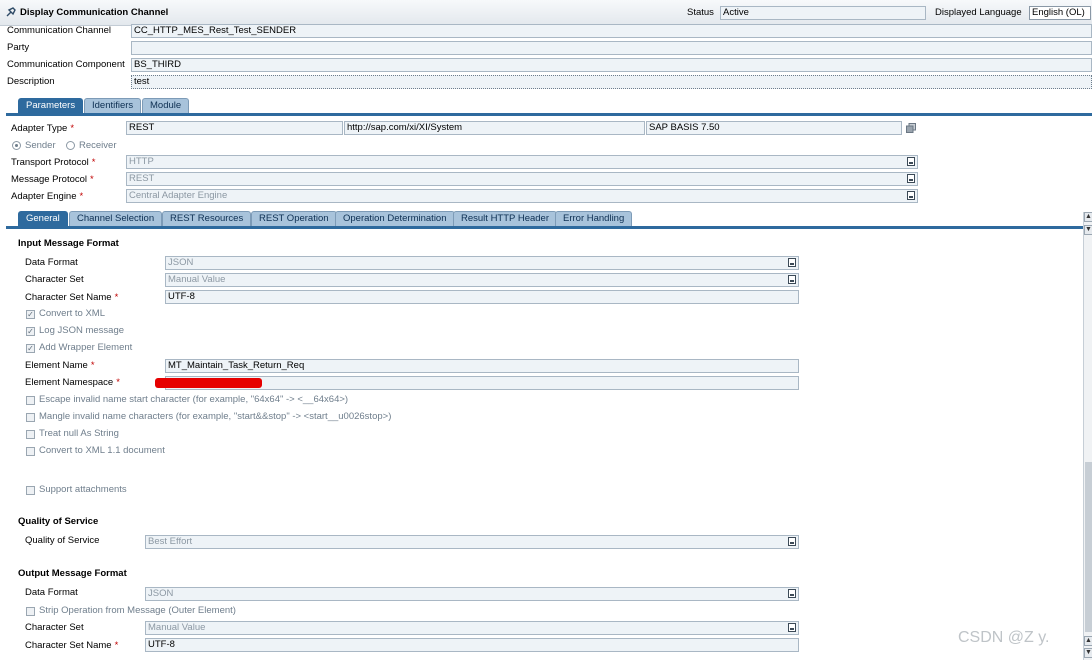  I want to click on output-section-title: Output Message Format, so click(72, 573).